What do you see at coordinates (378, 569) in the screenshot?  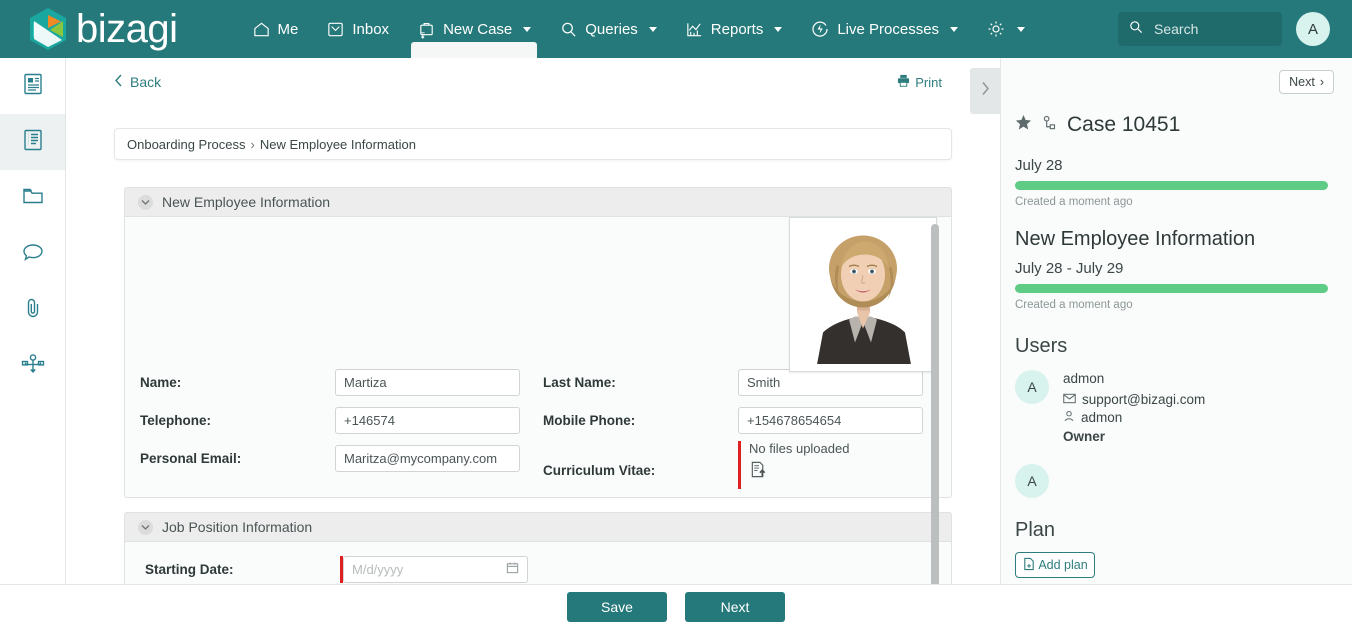 I see `starting-date-placeholder: M/d/yyyy` at bounding box center [378, 569].